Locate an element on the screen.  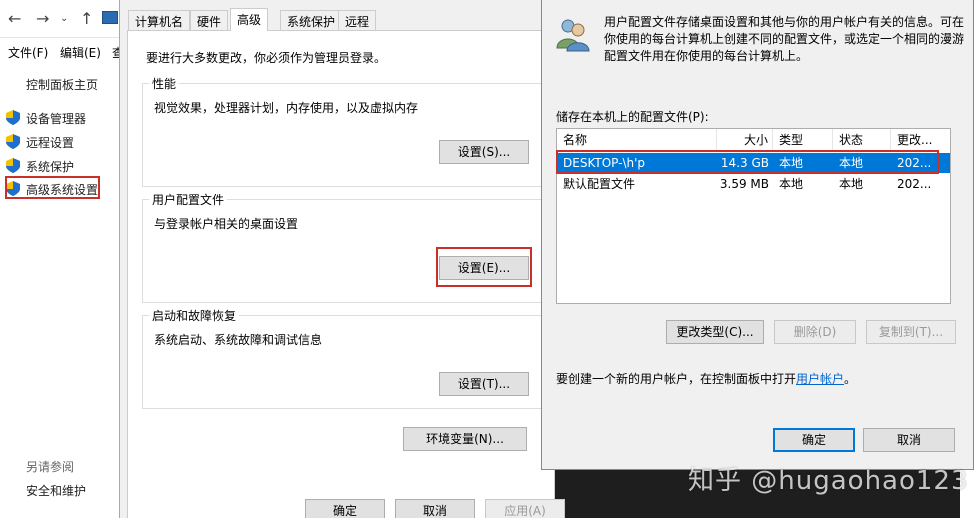
apply-button: 应用(A) is located at coordinates (525, 508).